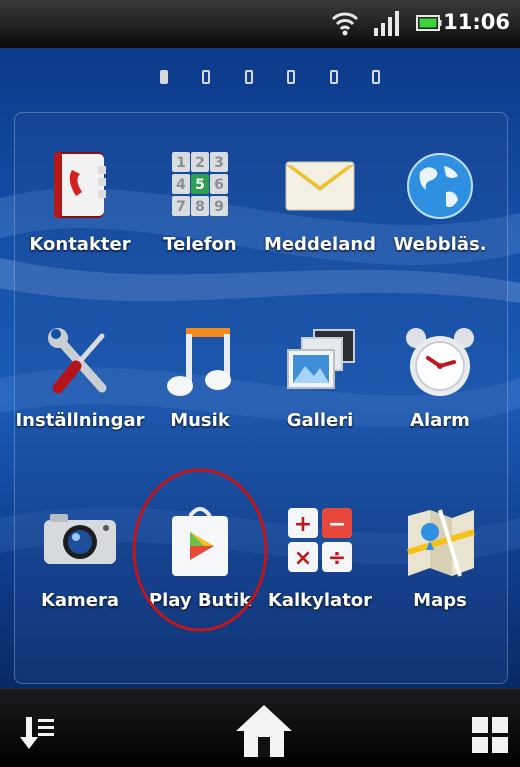 This screenshot has height=767, width=520. Describe the element at coordinates (320, 186) in the screenshot. I see `envelope-icon` at that location.